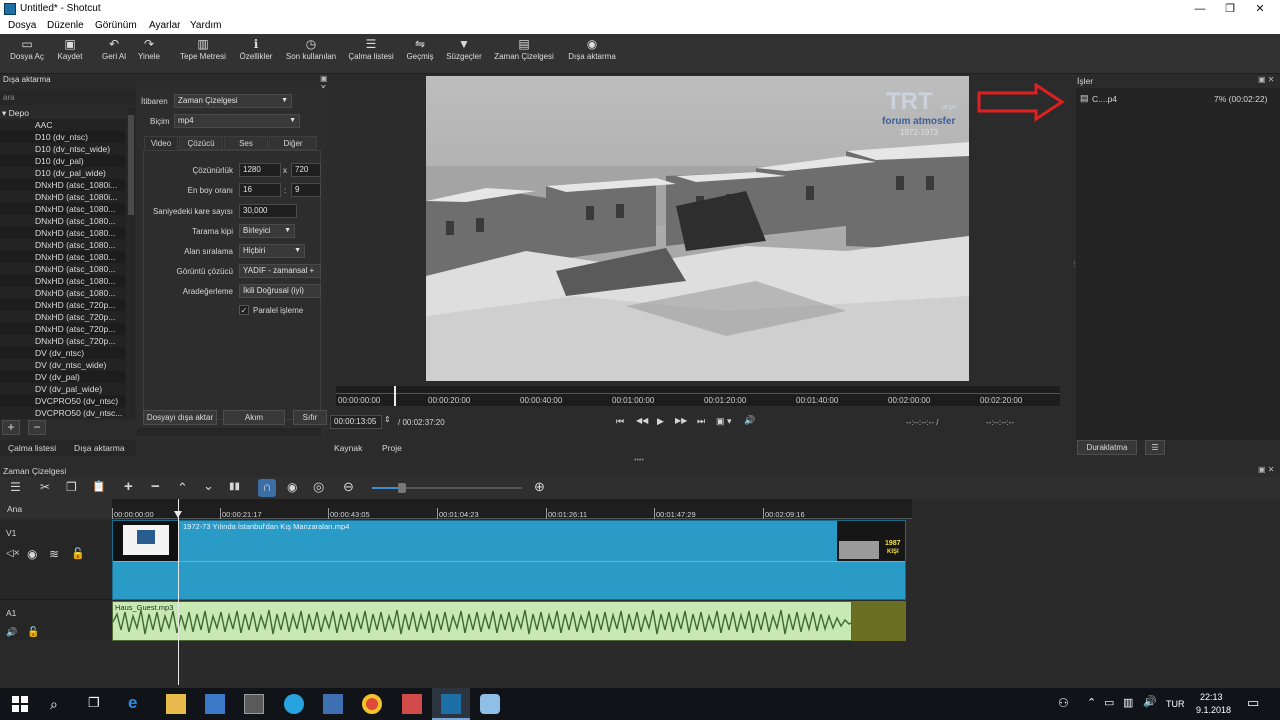 The width and height of the screenshot is (1280, 720). Describe the element at coordinates (348, 448) in the screenshot. I see `tab-source: Kaynak` at that location.